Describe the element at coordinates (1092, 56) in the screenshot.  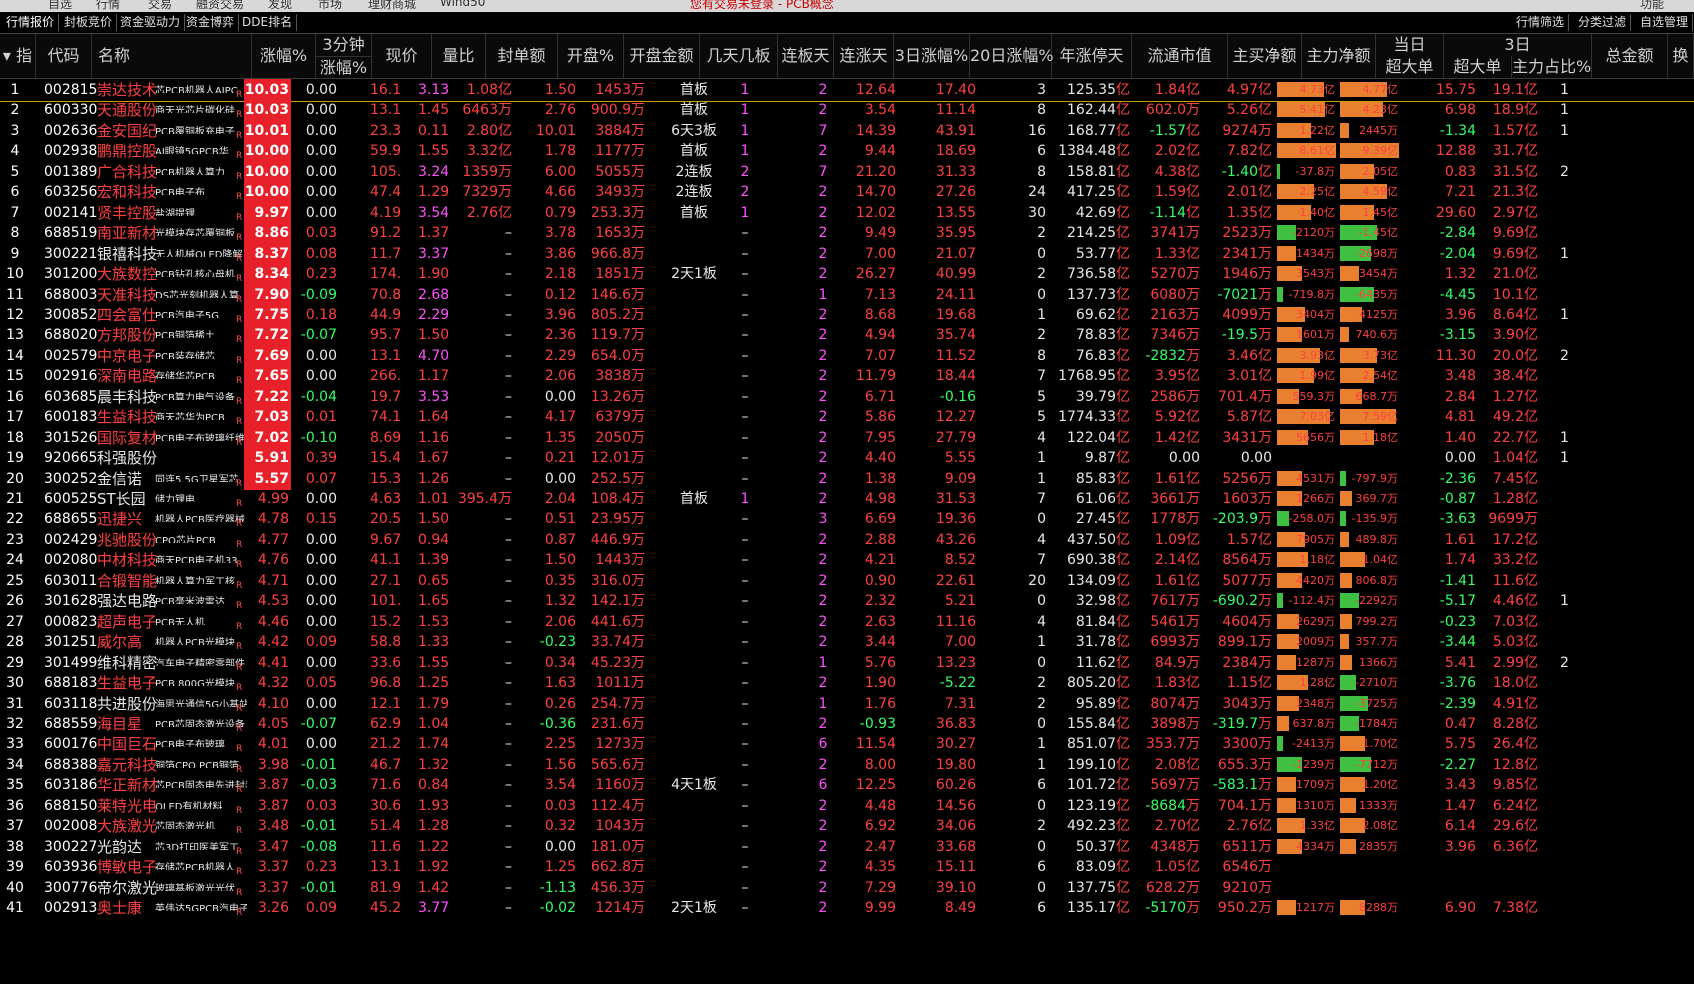
I see `header-year-limit-days: 年涨停天` at that location.